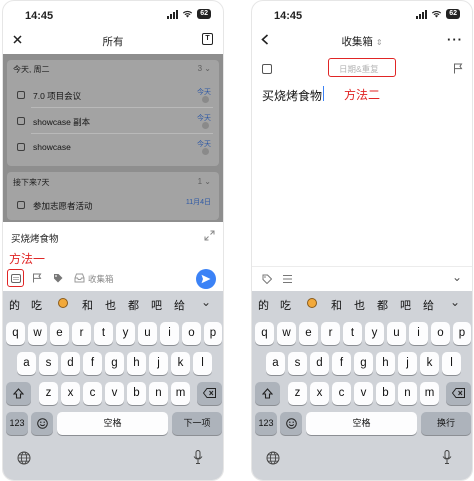  I want to click on shift-key, so click(18, 393).